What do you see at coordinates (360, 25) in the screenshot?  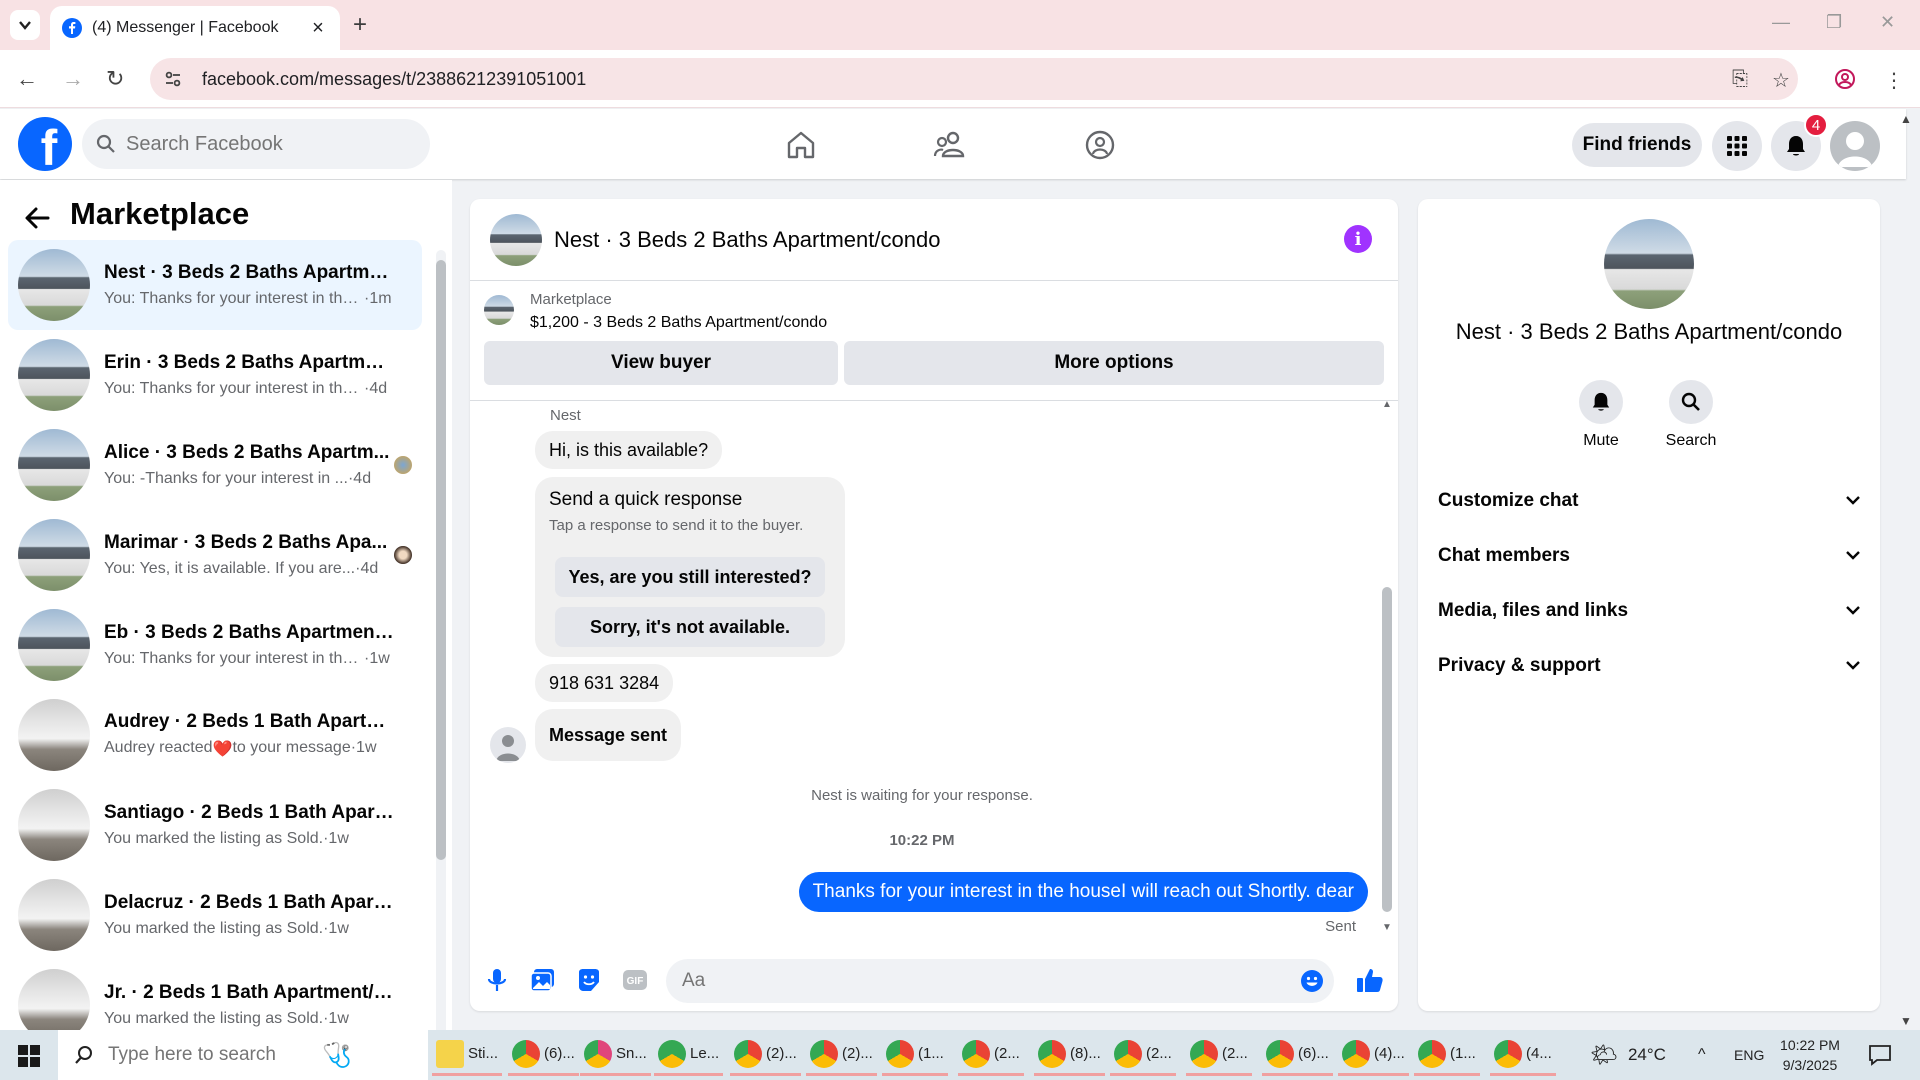 I see `new-tab-icon: +` at bounding box center [360, 25].